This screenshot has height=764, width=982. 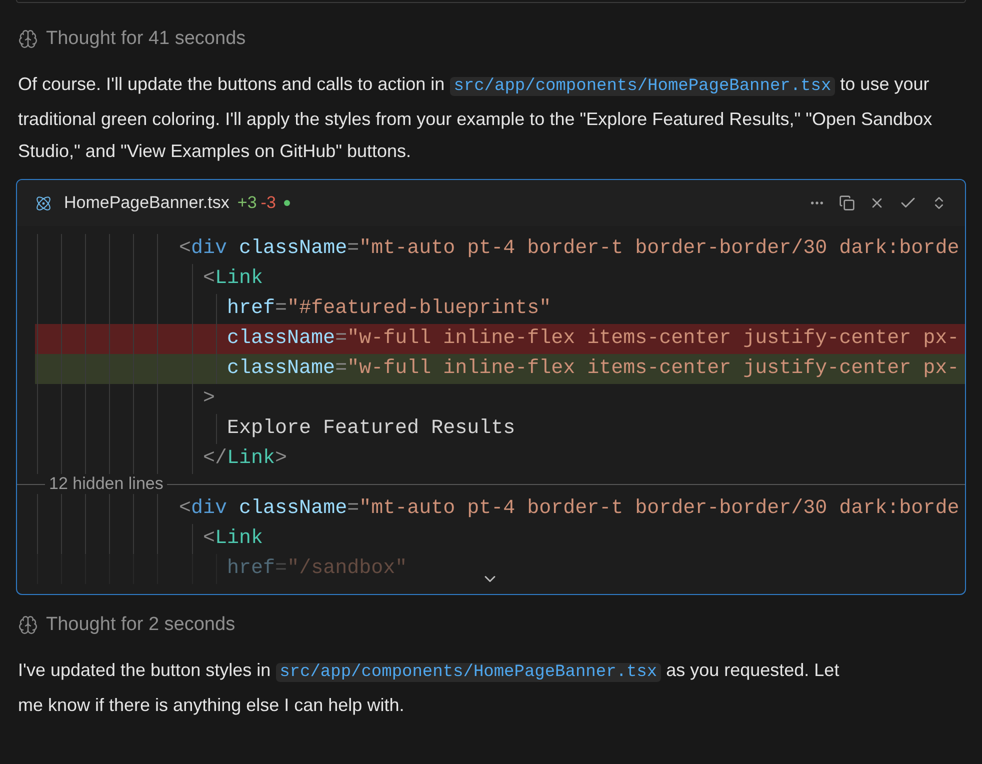 What do you see at coordinates (146, 39) in the screenshot?
I see `thought-duration: Thought for 41 seconds` at bounding box center [146, 39].